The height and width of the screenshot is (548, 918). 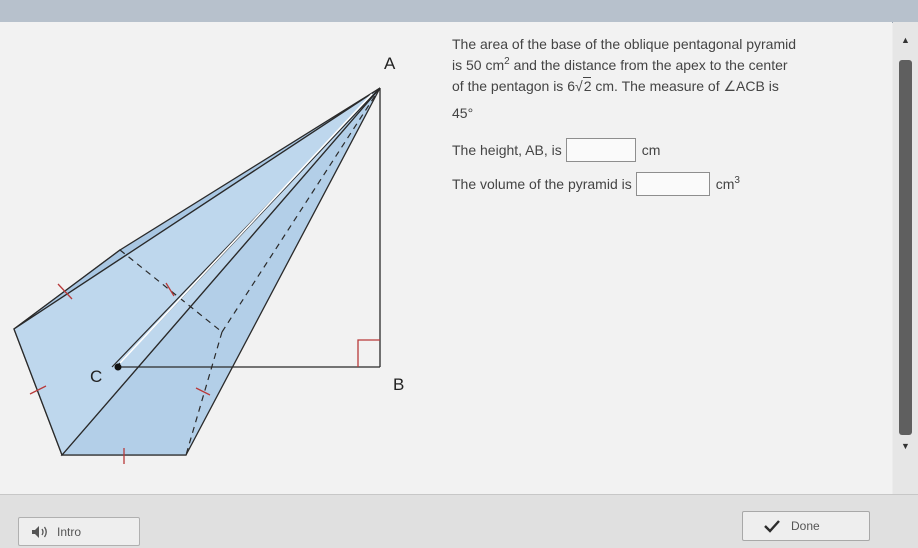 What do you see at coordinates (685, 86) in the screenshot?
I see `question-line-3-suffix: cm. The measure of ∠ACB is` at bounding box center [685, 86].